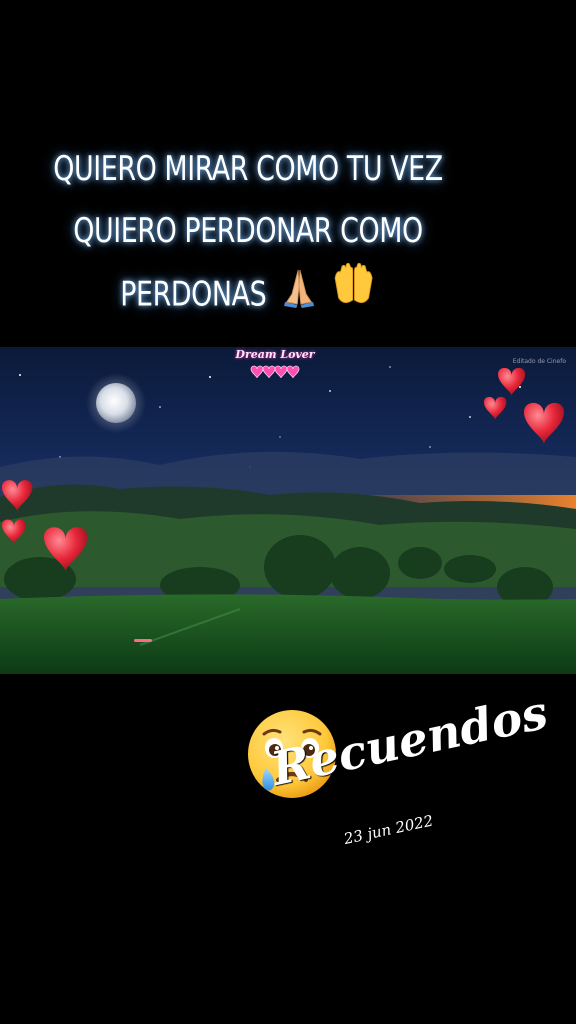  What do you see at coordinates (354, 296) in the screenshot?
I see `palms-up-together-icon` at bounding box center [354, 296].